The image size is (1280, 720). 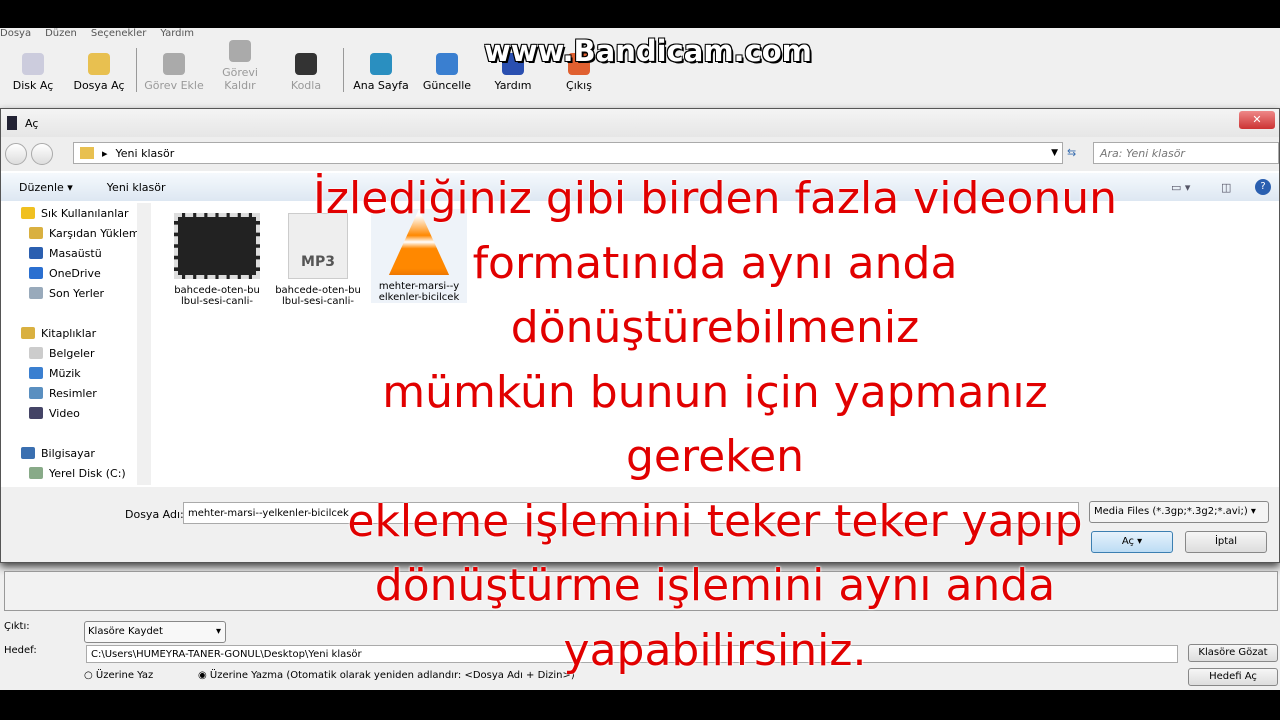 I want to click on refresh-icon: ⇆, so click(x=1071, y=152).